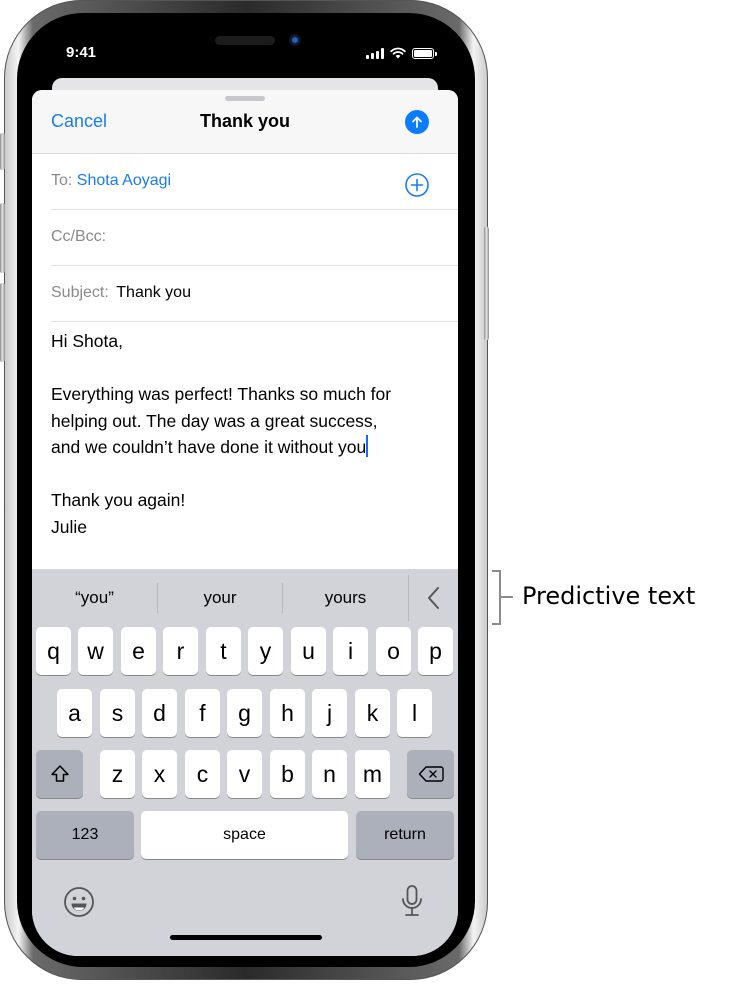  What do you see at coordinates (244, 835) in the screenshot?
I see `space-key: space` at bounding box center [244, 835].